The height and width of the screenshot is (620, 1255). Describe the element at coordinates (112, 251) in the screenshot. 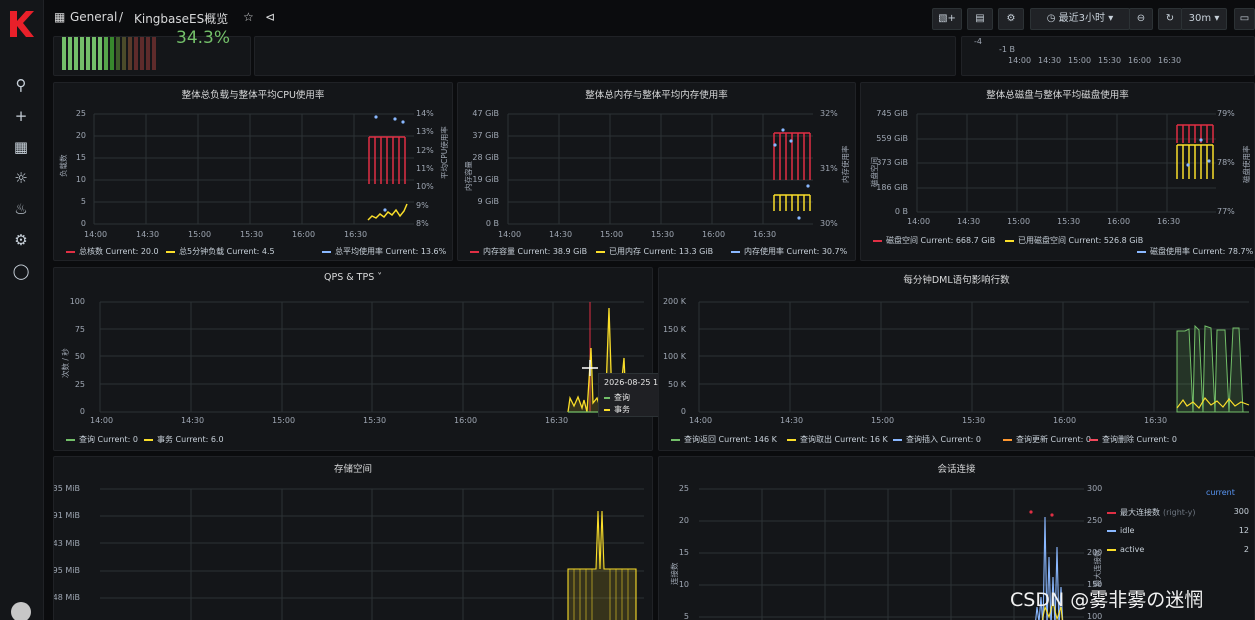

I see `legend-item: 总核数 Current: 20.0` at that location.